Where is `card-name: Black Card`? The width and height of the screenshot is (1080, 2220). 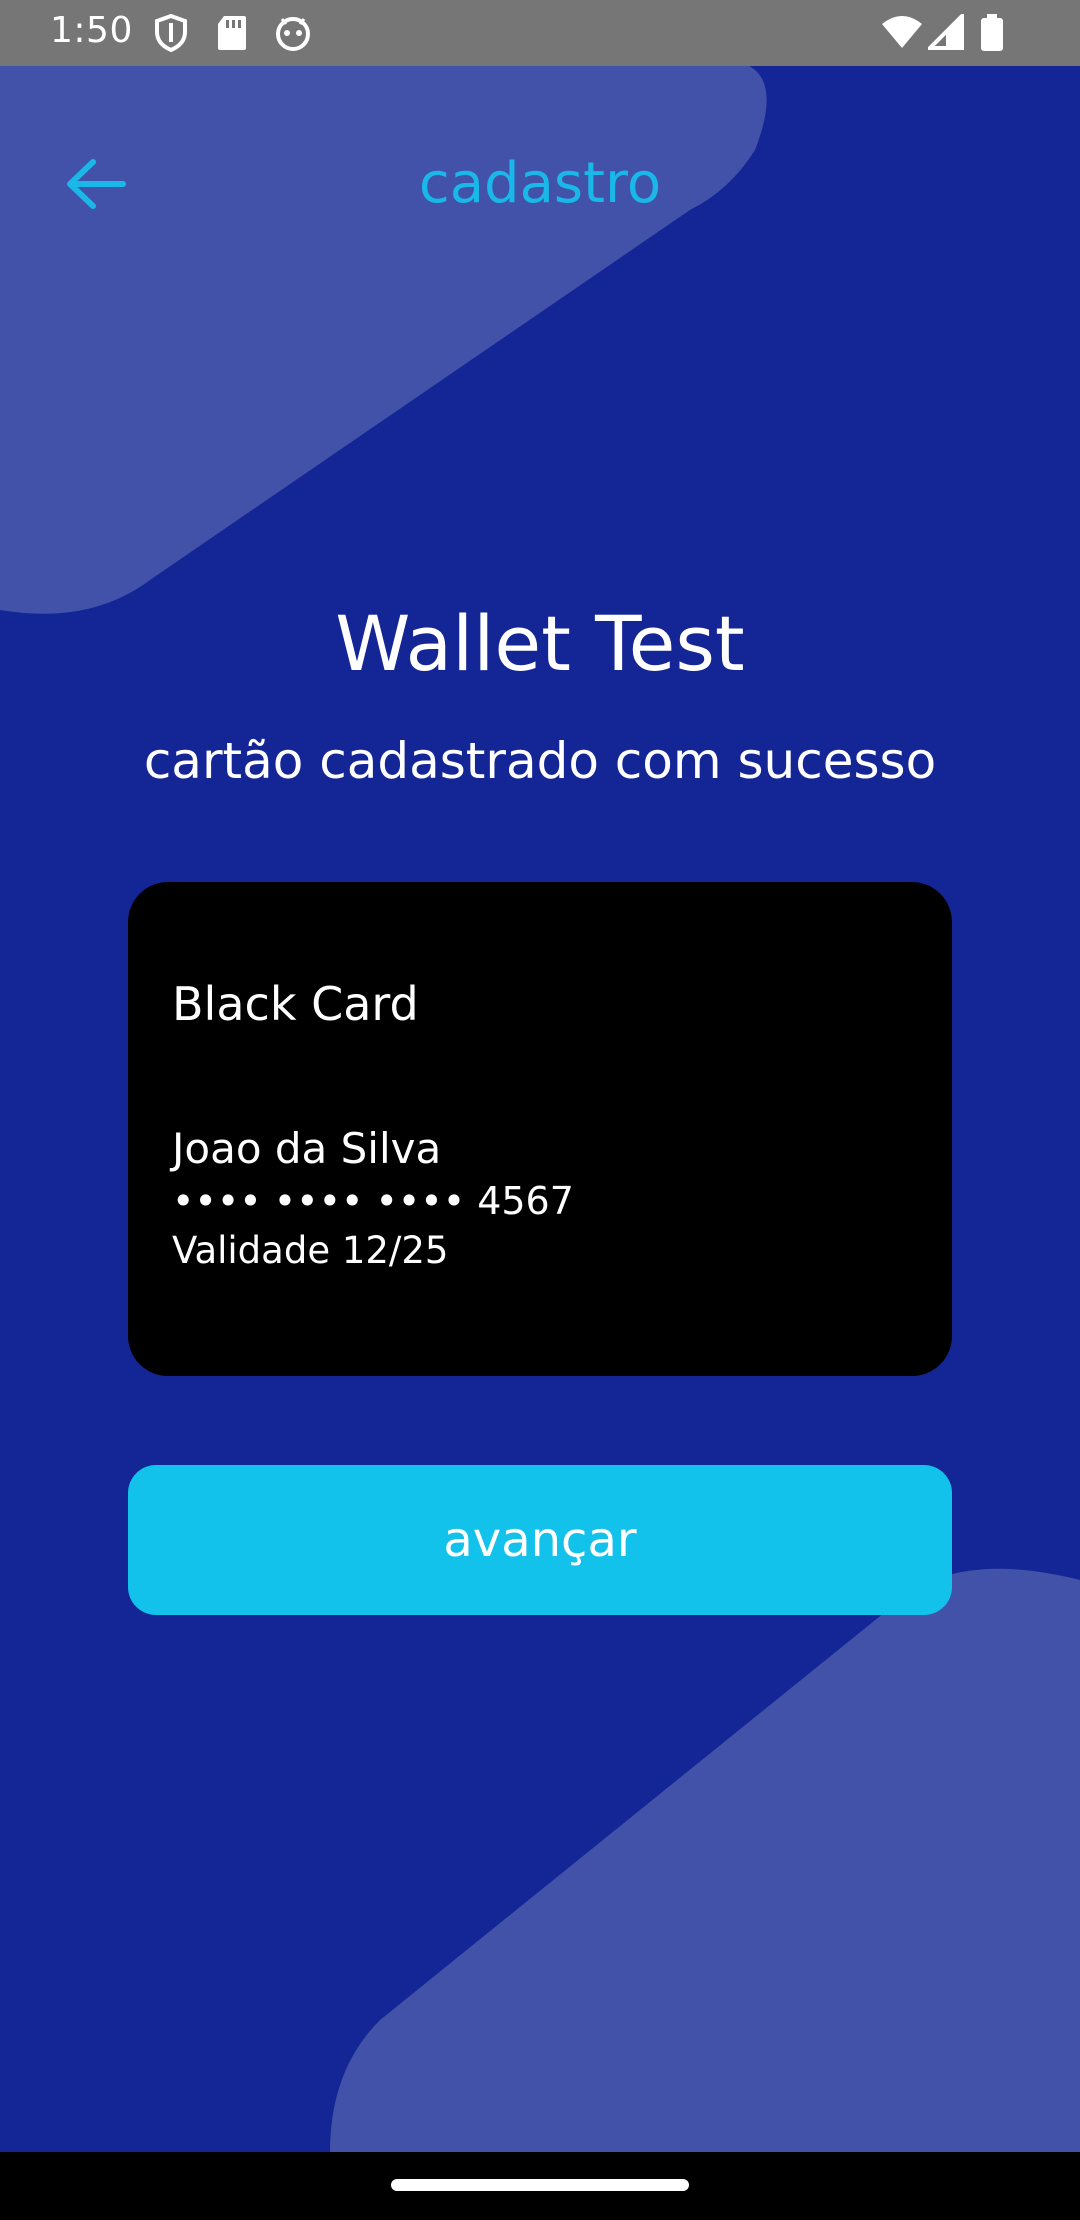 card-name: Black Card is located at coordinates (295, 1004).